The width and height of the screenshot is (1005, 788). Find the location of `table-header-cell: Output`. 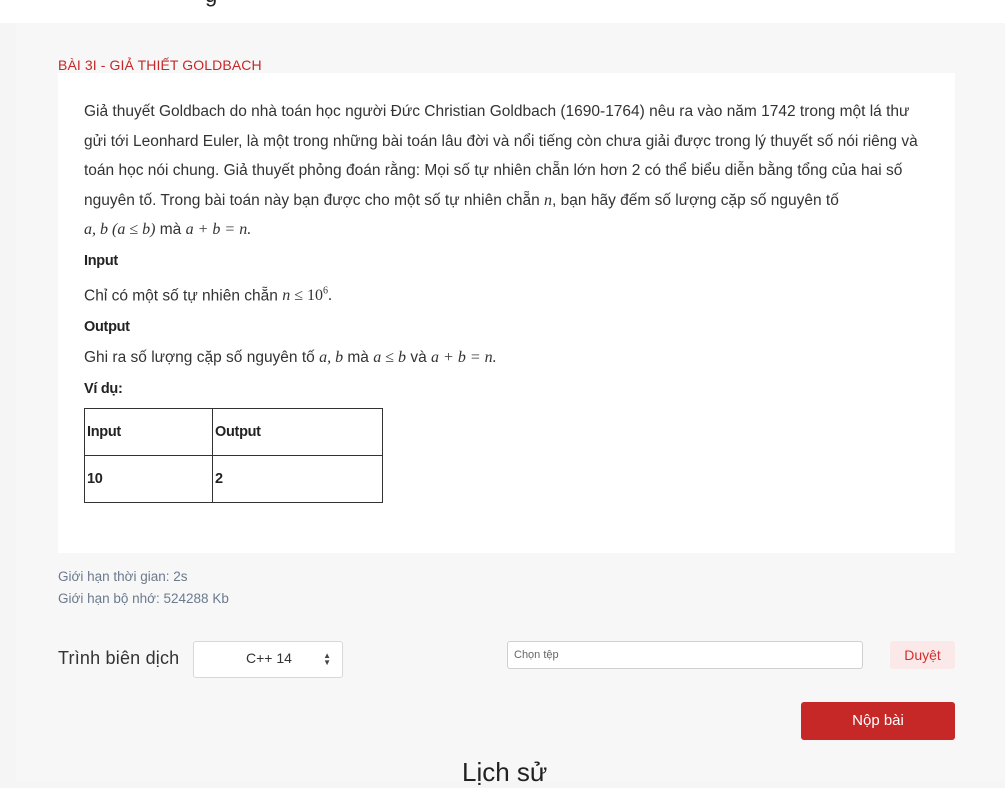

table-header-cell: Output is located at coordinates (297, 431).